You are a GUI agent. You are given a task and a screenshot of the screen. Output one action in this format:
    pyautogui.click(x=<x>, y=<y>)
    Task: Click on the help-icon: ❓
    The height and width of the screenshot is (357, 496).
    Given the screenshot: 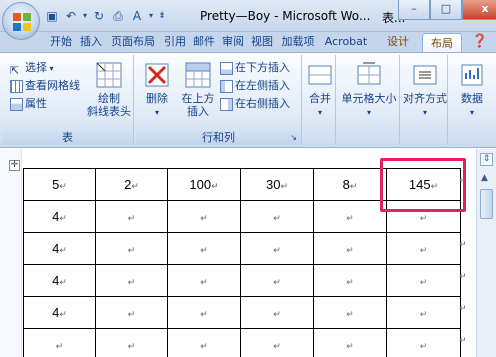 What is the action you would take?
    pyautogui.click(x=480, y=42)
    